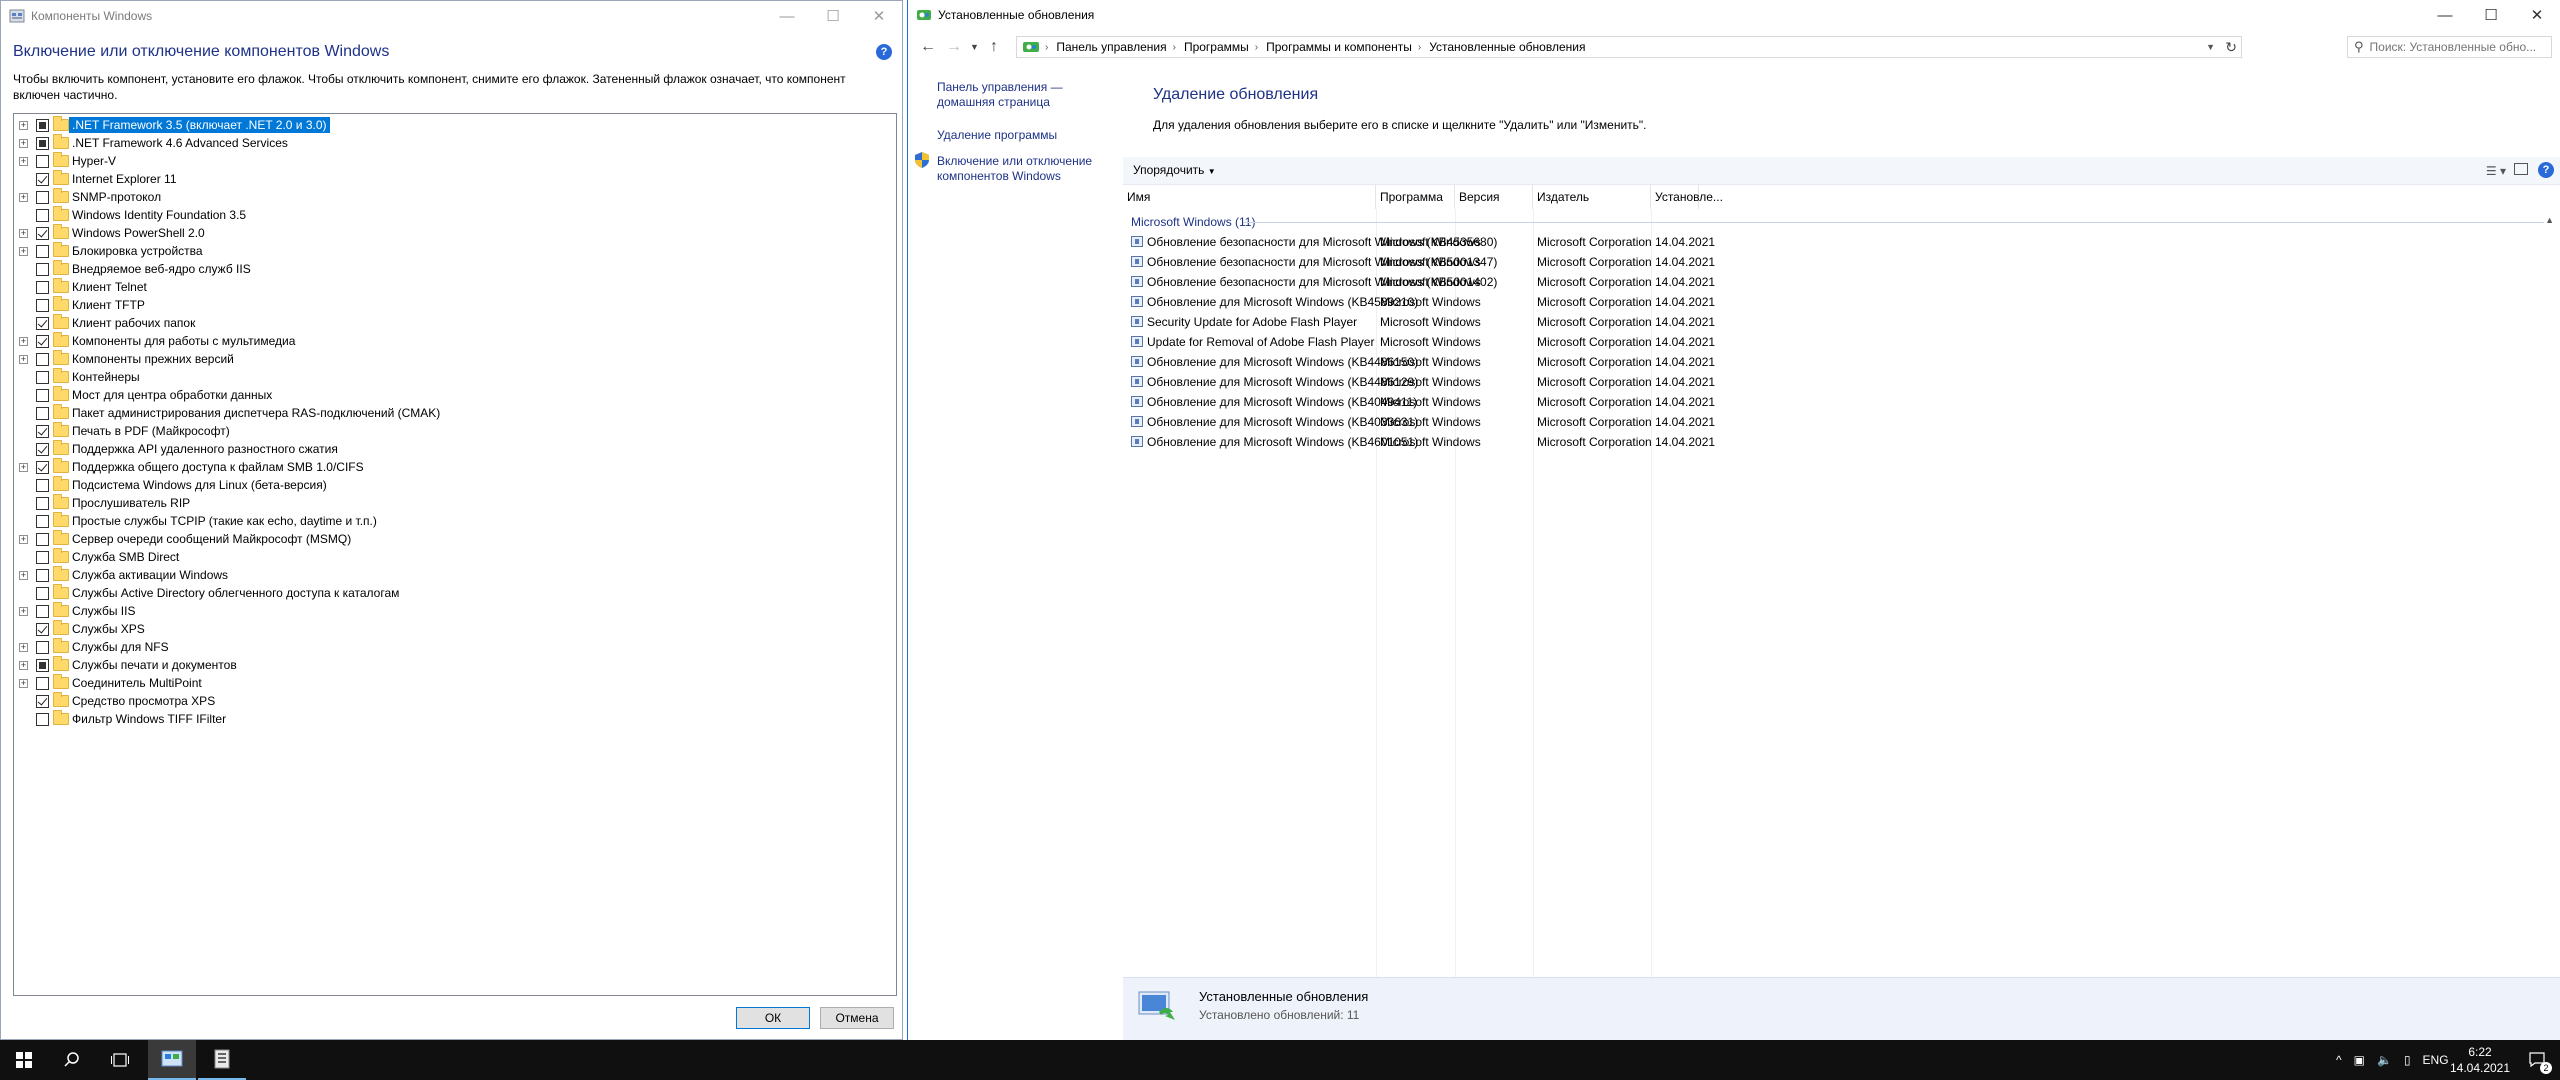 This screenshot has height=1080, width=2560. I want to click on feature-row: + Компоненты для работы с мультимедиа, so click(455, 341).